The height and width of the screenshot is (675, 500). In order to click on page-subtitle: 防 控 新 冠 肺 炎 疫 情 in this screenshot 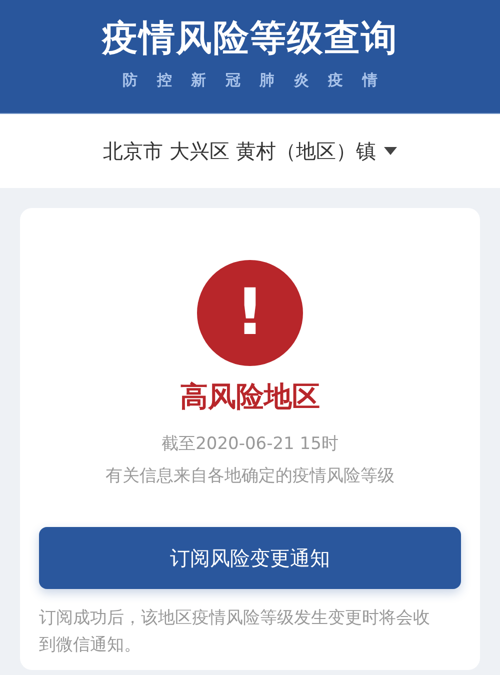, I will do `click(250, 81)`.